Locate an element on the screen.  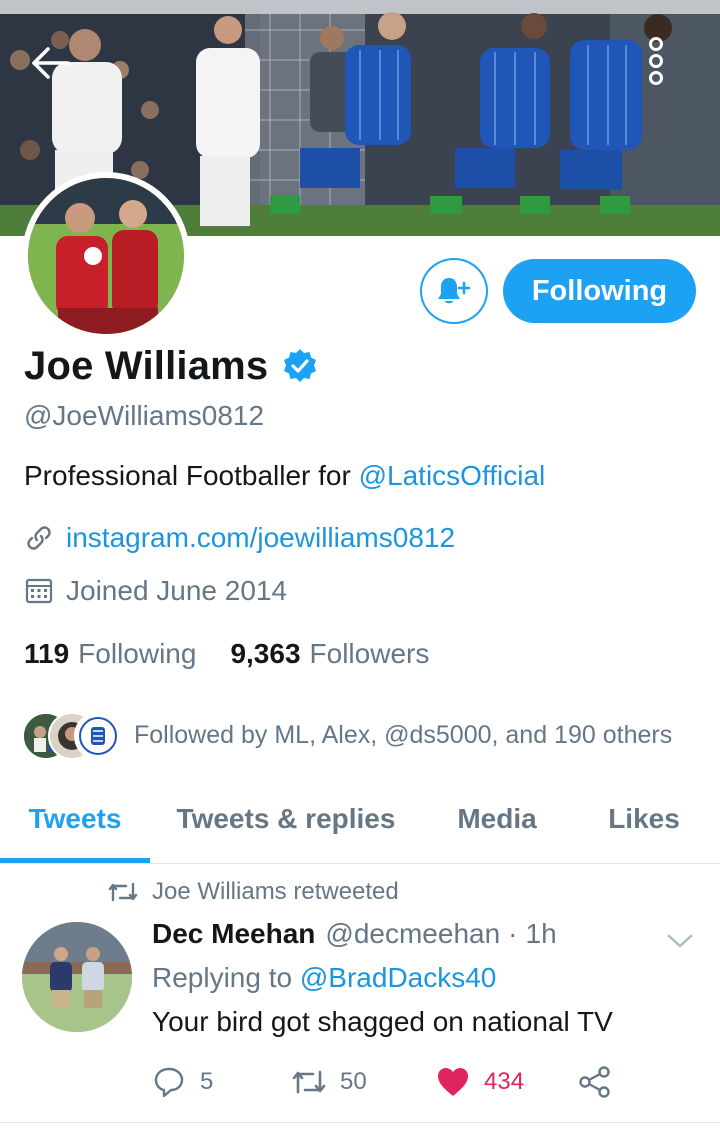
tweet-header: Dec Meehan @decmeehan · 1h is located at coordinates (354, 934).